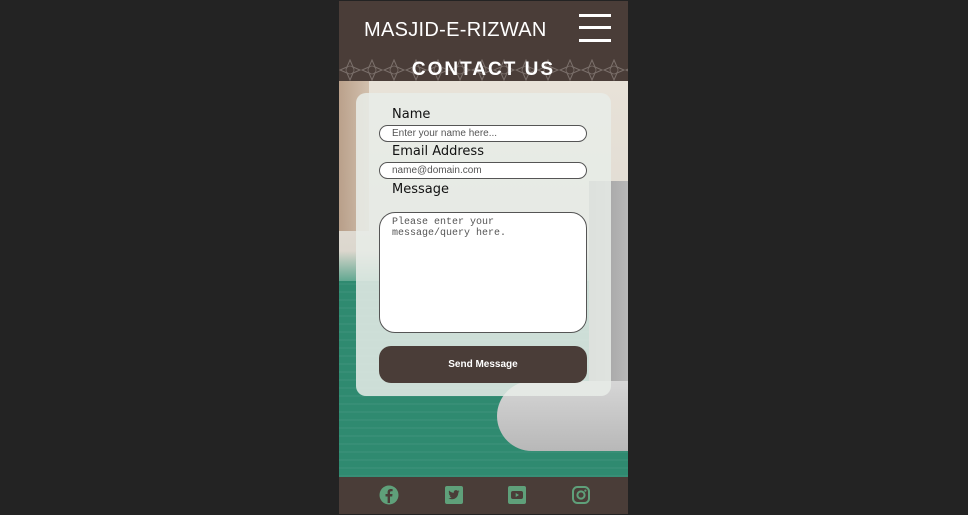 Image resolution: width=968 pixels, height=515 pixels. Describe the element at coordinates (420, 189) in the screenshot. I see `message-label: Message` at that location.